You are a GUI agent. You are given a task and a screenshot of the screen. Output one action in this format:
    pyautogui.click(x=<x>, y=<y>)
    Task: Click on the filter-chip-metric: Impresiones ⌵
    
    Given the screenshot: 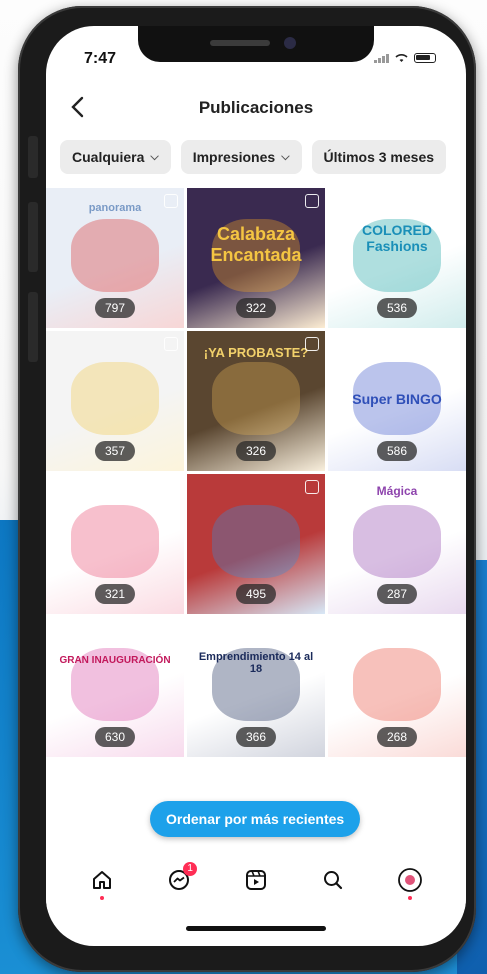 What is the action you would take?
    pyautogui.click(x=241, y=157)
    